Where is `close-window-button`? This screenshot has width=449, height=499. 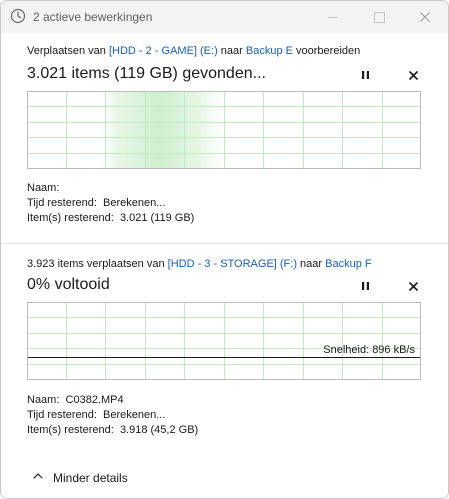
close-window-button is located at coordinates (425, 17).